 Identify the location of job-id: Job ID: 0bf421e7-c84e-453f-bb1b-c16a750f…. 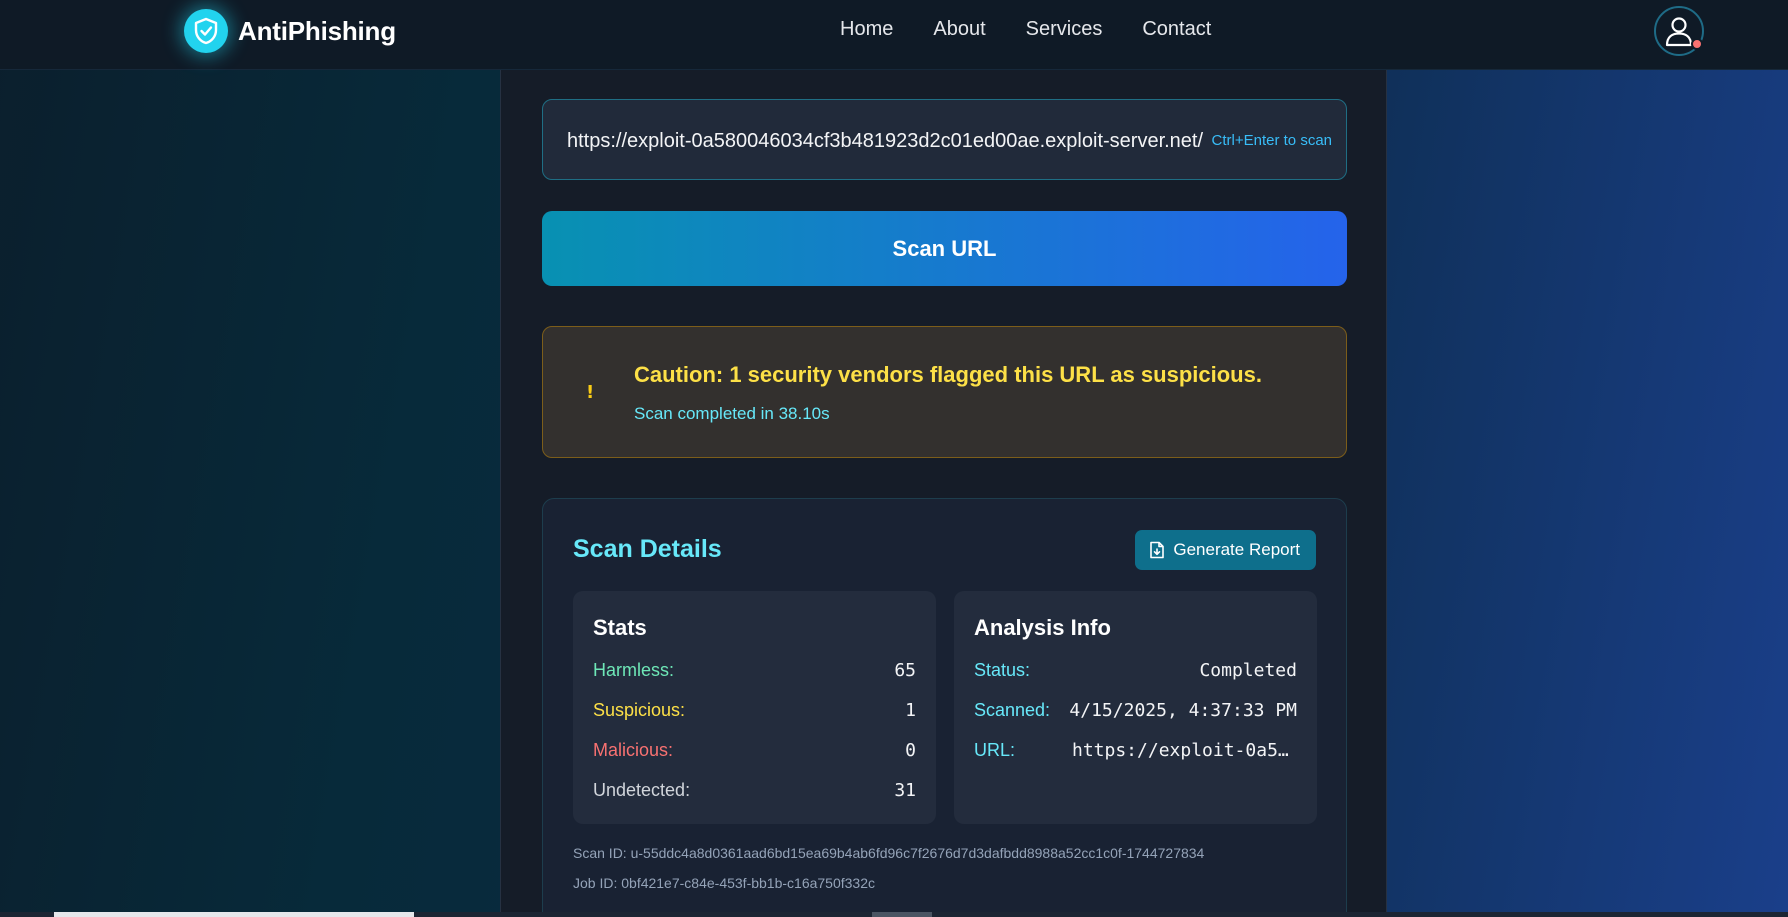
(724, 883).